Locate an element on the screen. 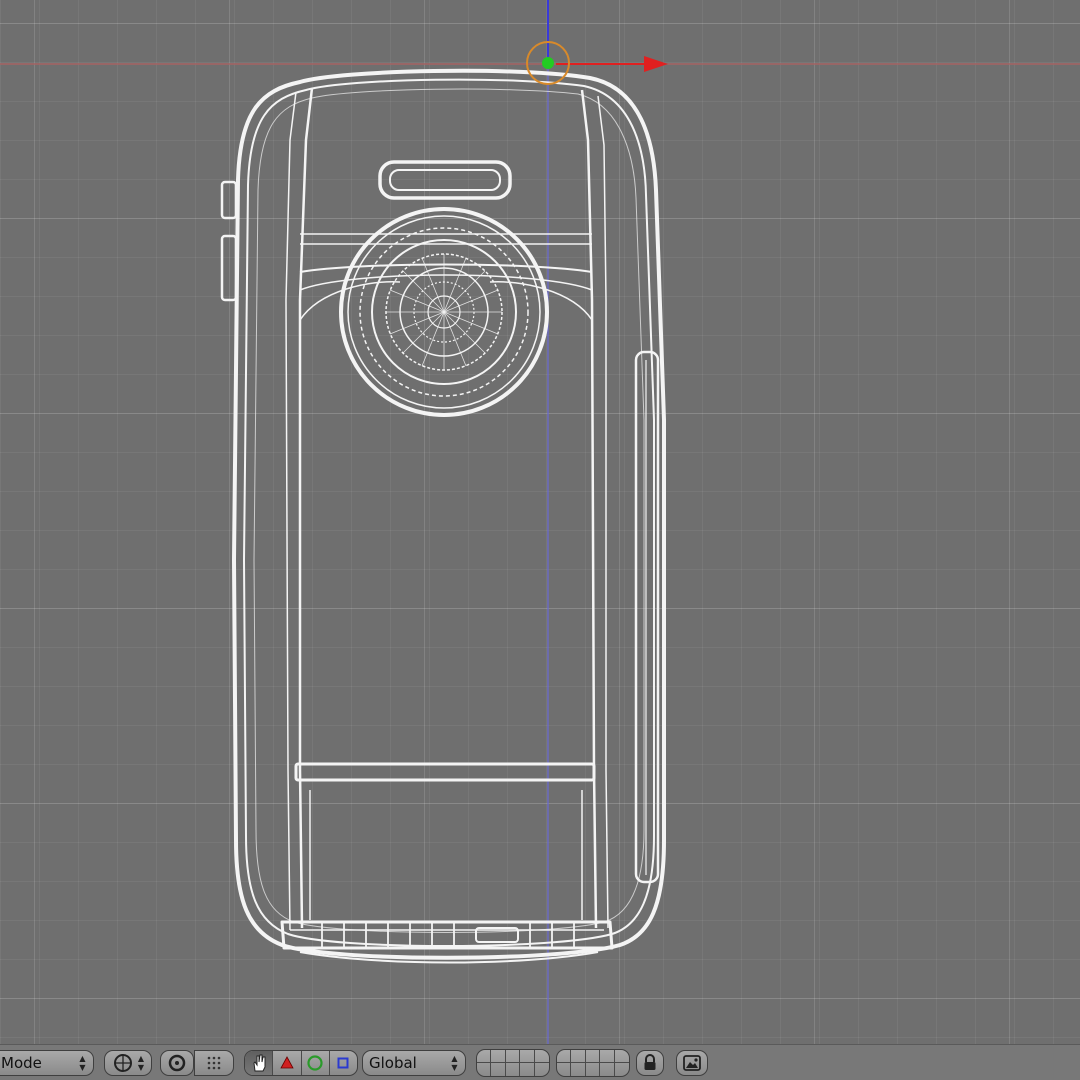 This screenshot has width=1080, height=1080. scale-icon is located at coordinates (343, 1063).